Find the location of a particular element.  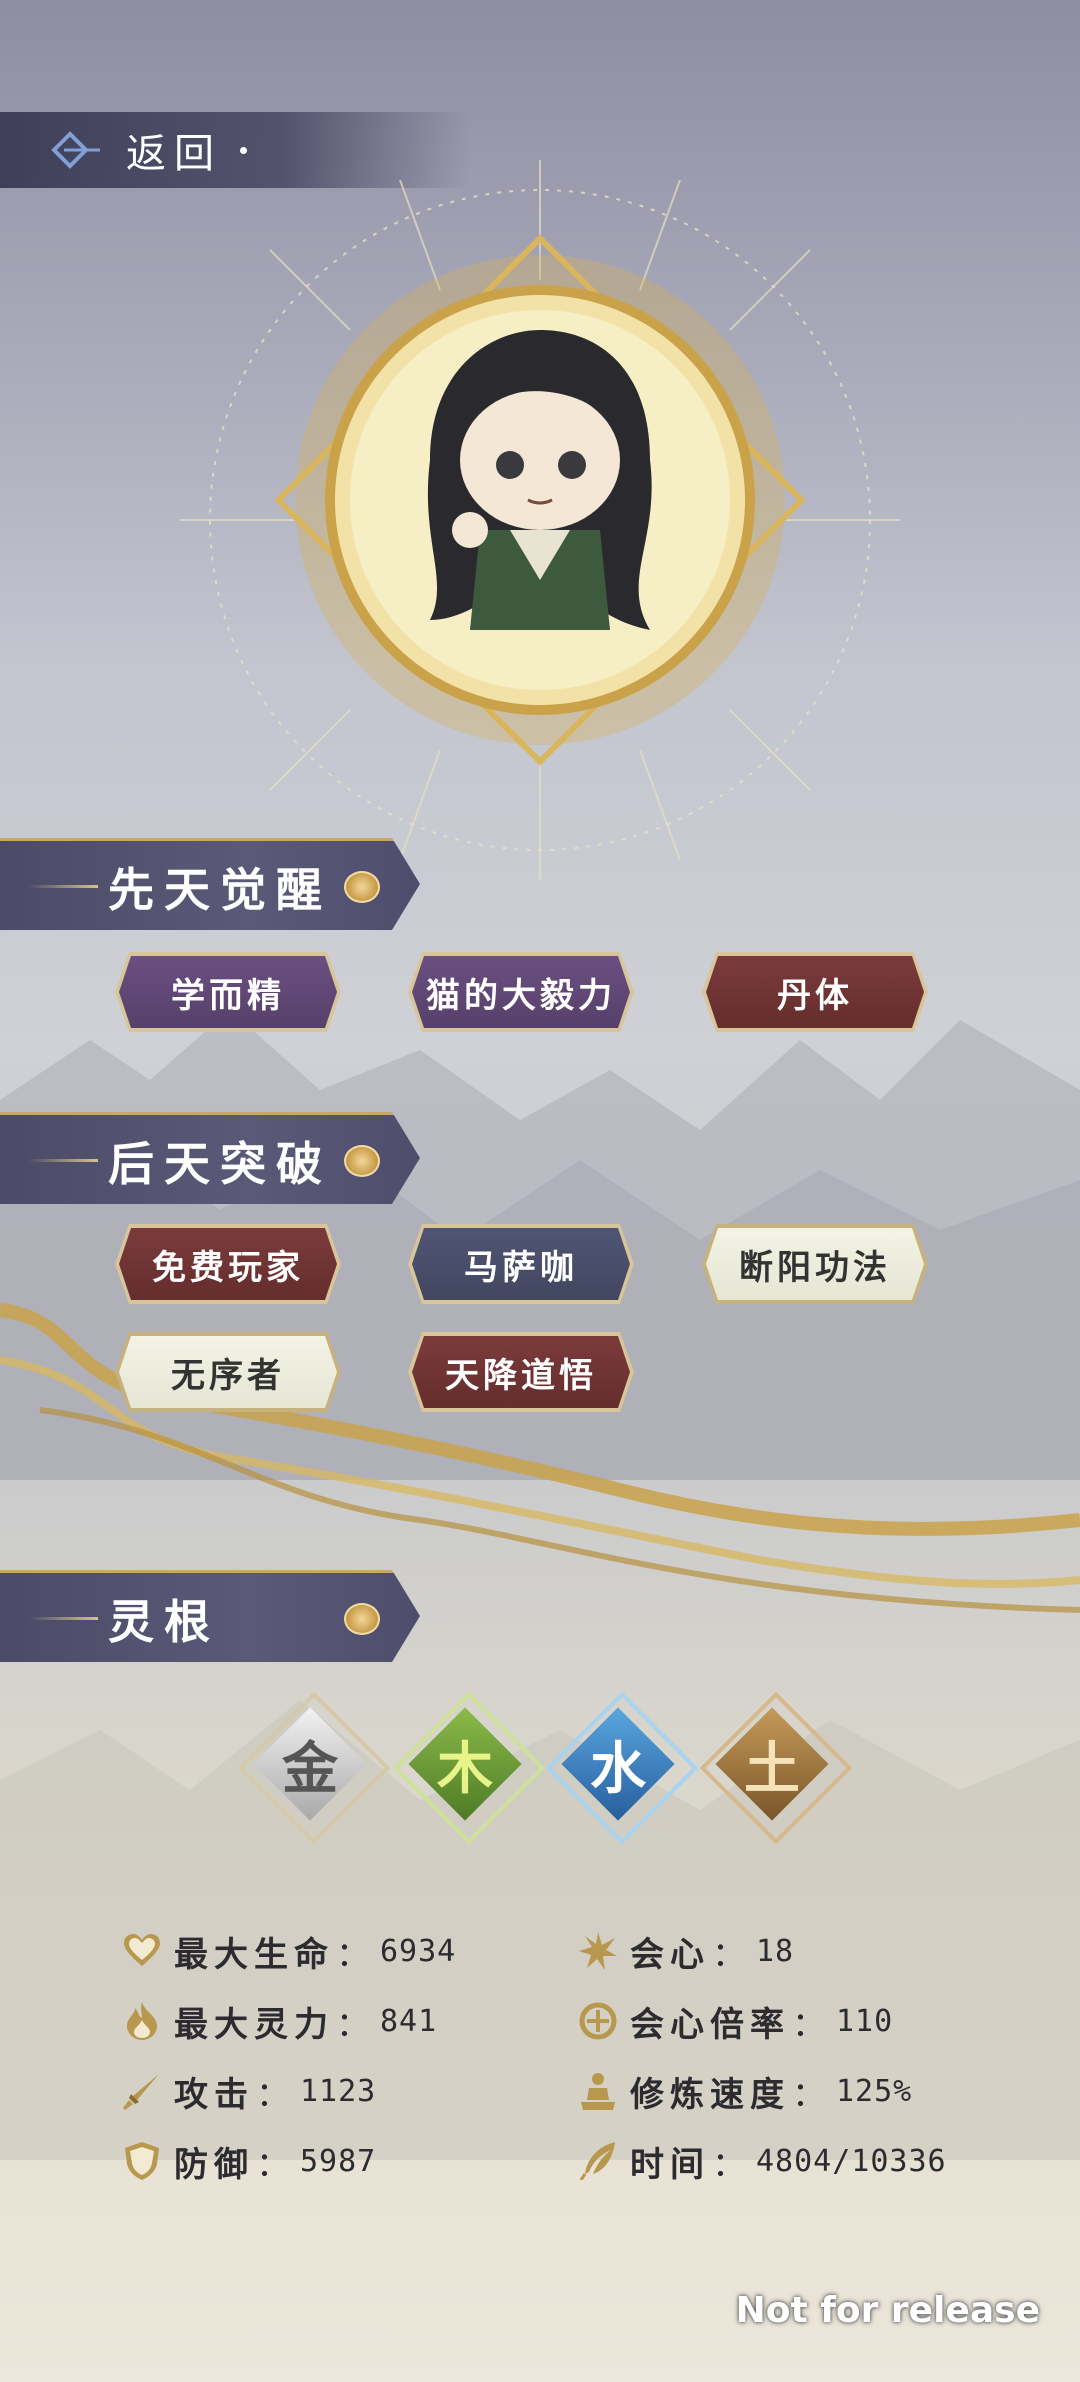

section-title: 灵根 is located at coordinates (164, 1622).